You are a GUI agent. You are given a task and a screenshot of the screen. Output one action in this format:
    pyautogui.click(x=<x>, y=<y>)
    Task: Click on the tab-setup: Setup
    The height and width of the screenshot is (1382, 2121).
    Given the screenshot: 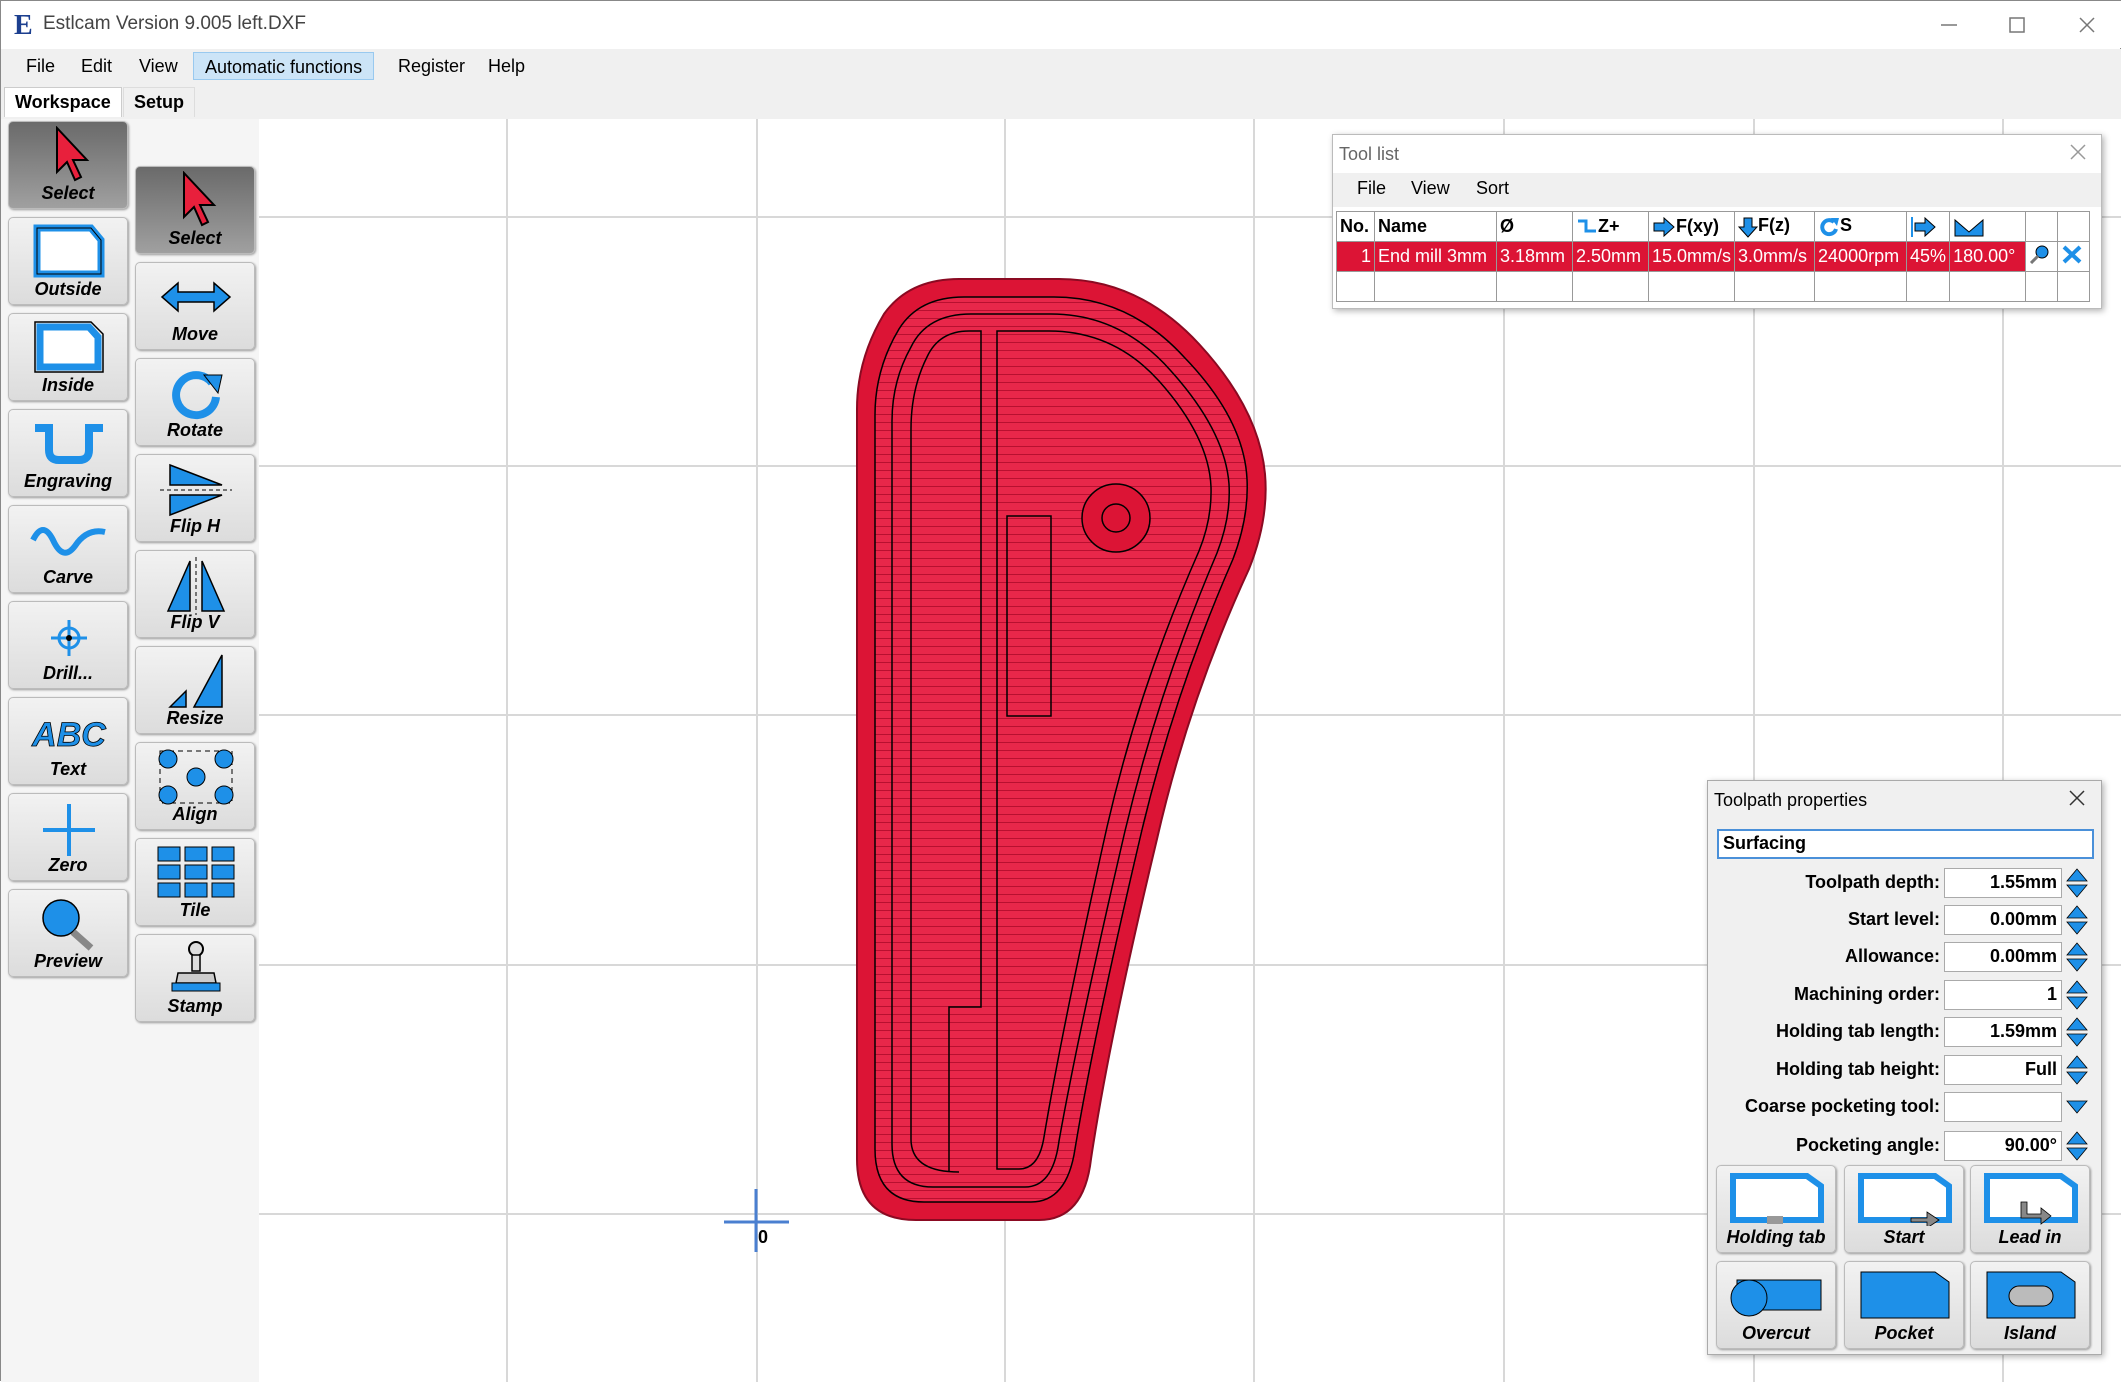 What is the action you would take?
    pyautogui.click(x=159, y=102)
    